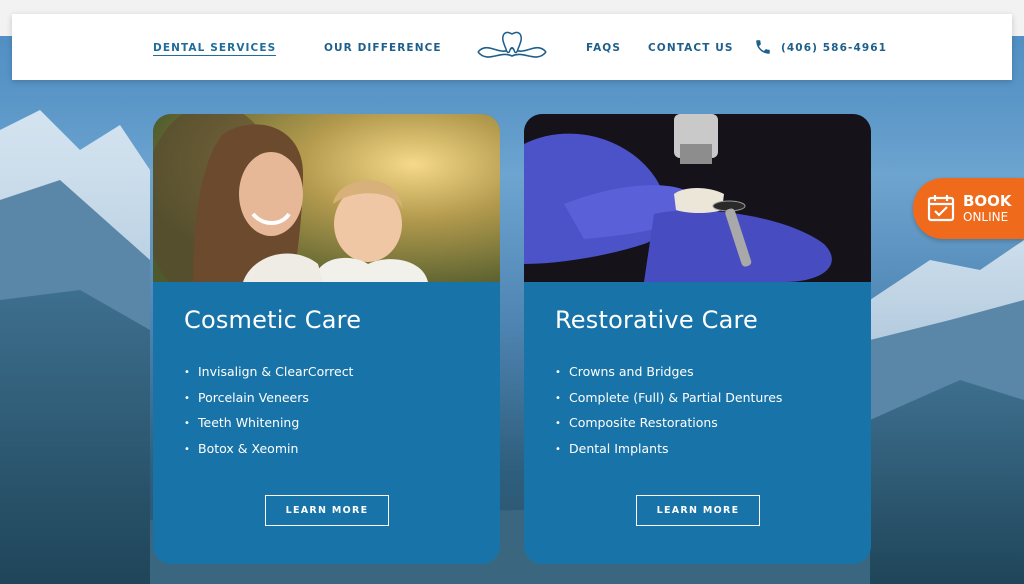 This screenshot has height=584, width=1024. Describe the element at coordinates (273, 320) in the screenshot. I see `card-title: Cosmetic Care` at that location.